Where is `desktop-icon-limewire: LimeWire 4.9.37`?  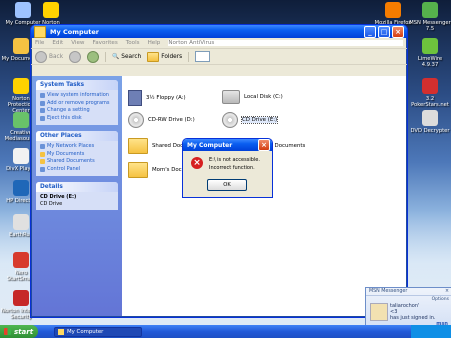
desktop-icon-limewire: LimeWire 4.9.37 is located at coordinates (430, 53).